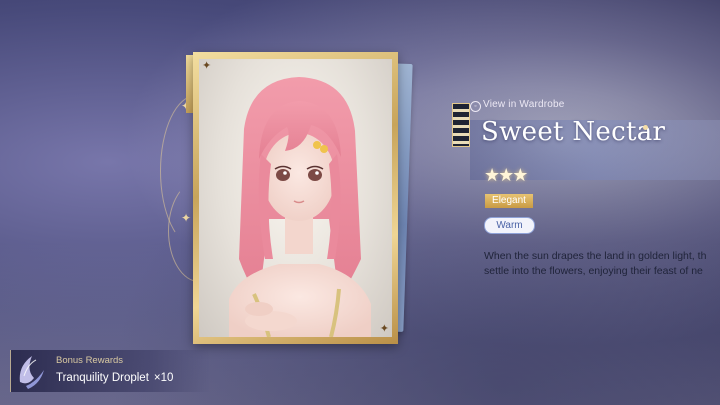 The image size is (720, 405). Describe the element at coordinates (645, 127) in the screenshot. I see `title-sparkle-icon` at that location.